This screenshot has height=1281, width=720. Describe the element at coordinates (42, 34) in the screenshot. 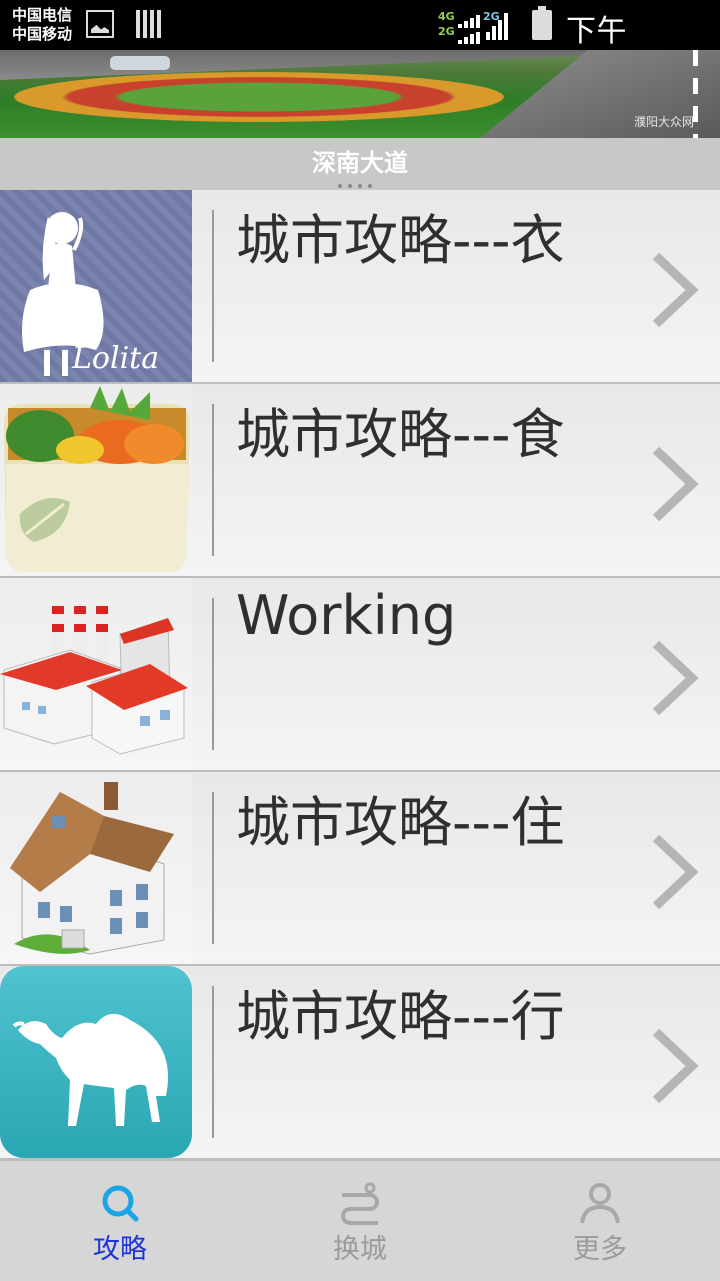

I see `carrier-2: 中国移动` at that location.